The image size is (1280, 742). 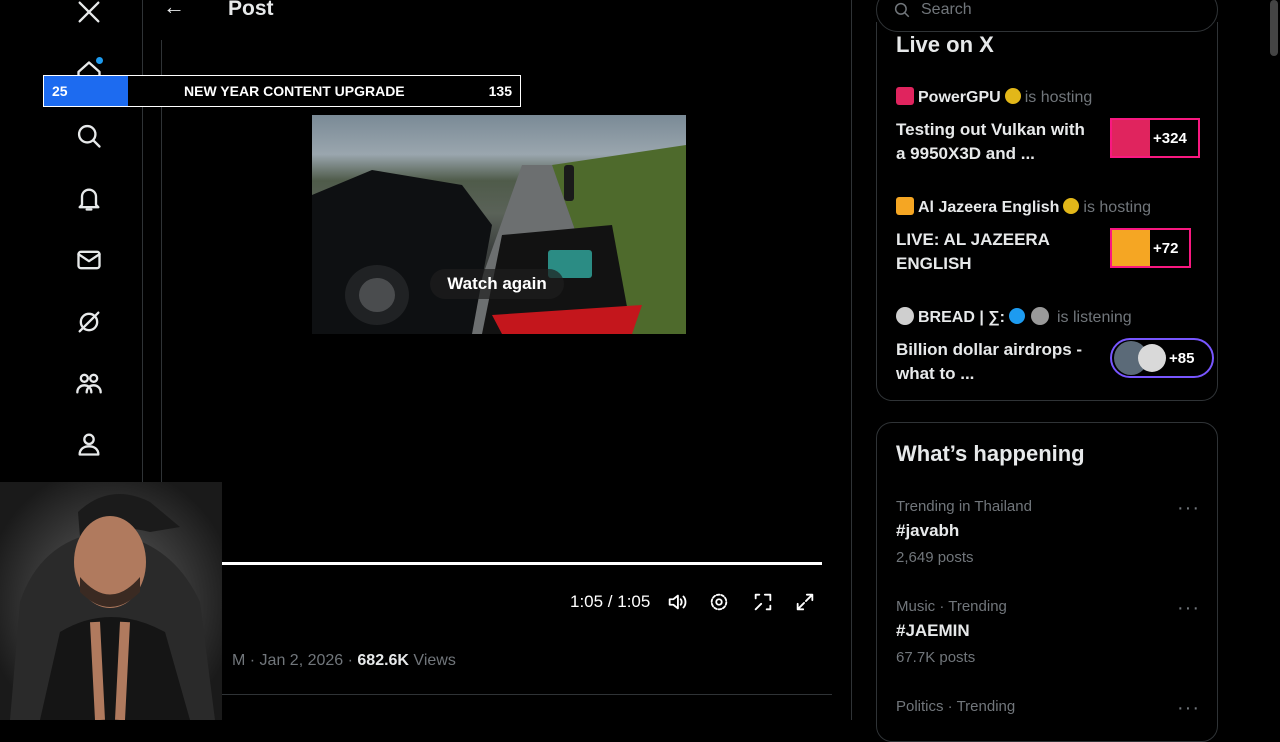 I want to click on fullscreen-icon, so click(x=805, y=602).